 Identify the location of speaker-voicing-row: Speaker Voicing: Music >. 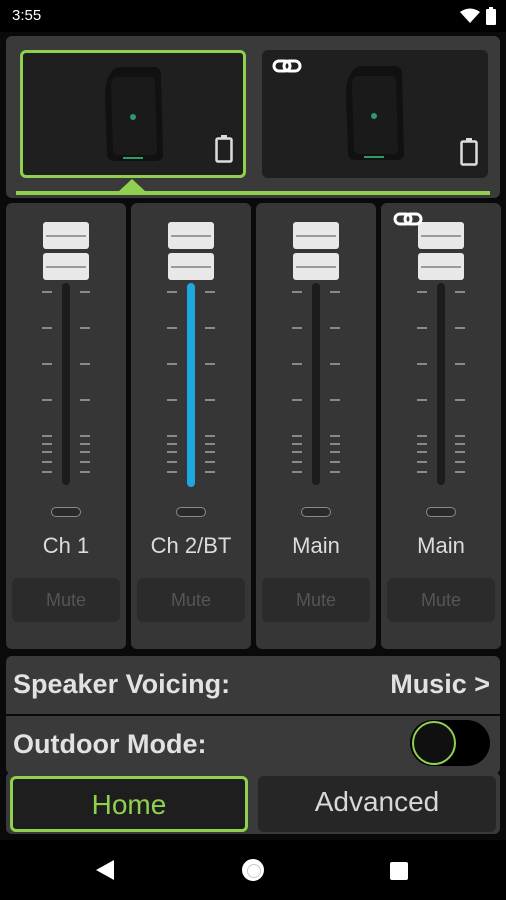
(253, 685).